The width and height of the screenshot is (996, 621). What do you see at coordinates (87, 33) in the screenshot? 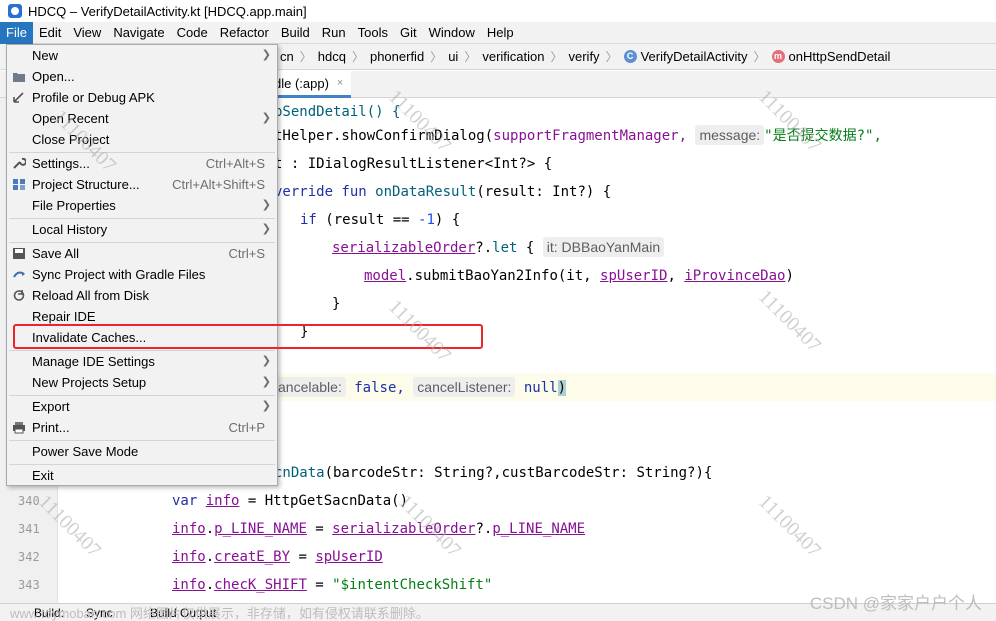
I see `menu-view: View` at bounding box center [87, 33].